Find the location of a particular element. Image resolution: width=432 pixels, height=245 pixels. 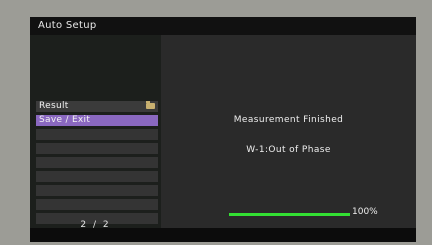

menu-list: Result Save / Exit is located at coordinates (97, 164).